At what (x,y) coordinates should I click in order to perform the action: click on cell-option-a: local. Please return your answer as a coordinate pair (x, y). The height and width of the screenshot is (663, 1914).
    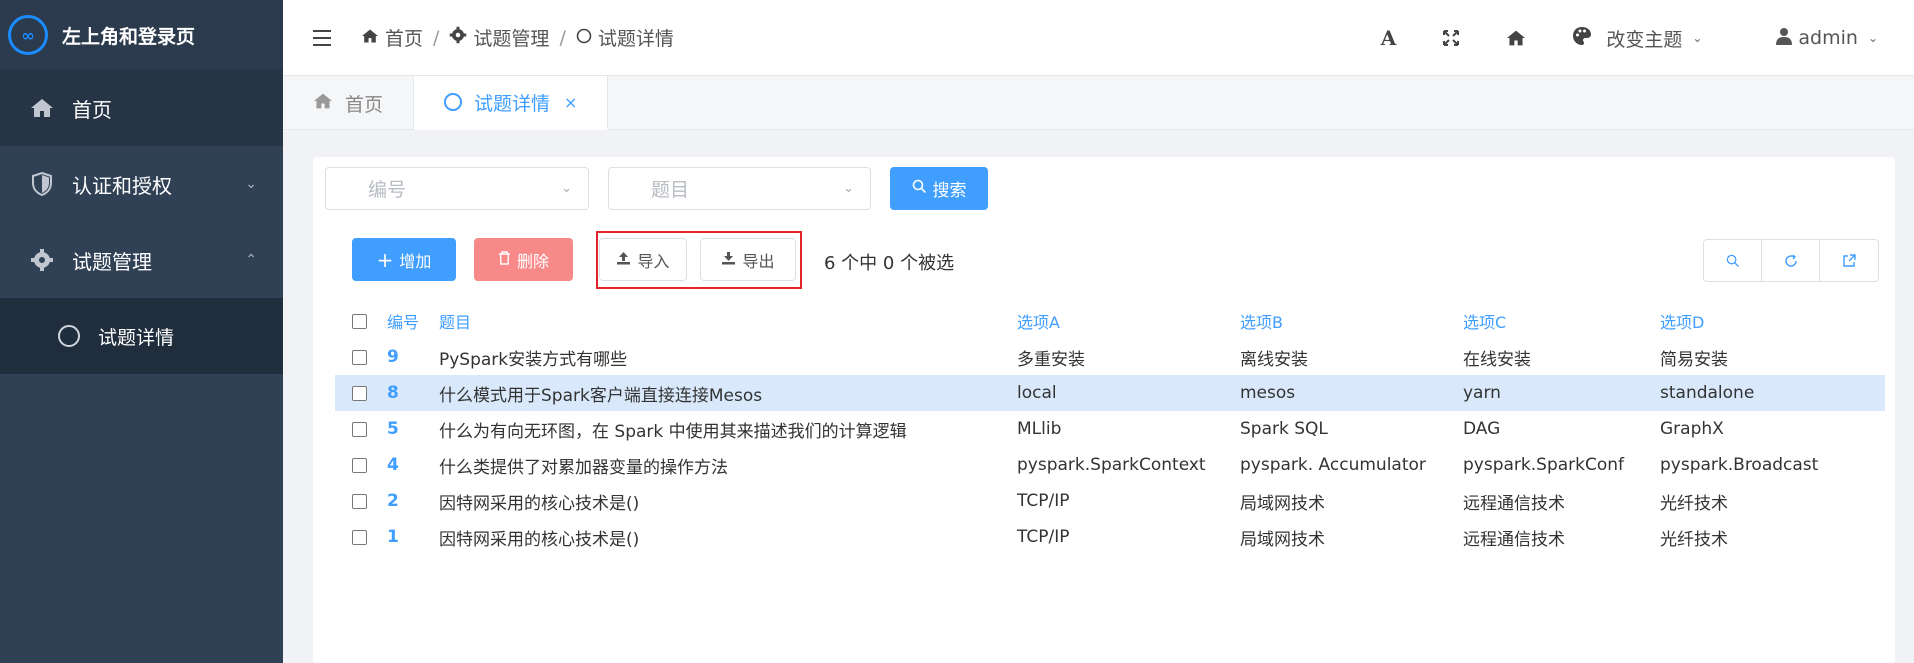
    Looking at the image, I should click on (1037, 393).